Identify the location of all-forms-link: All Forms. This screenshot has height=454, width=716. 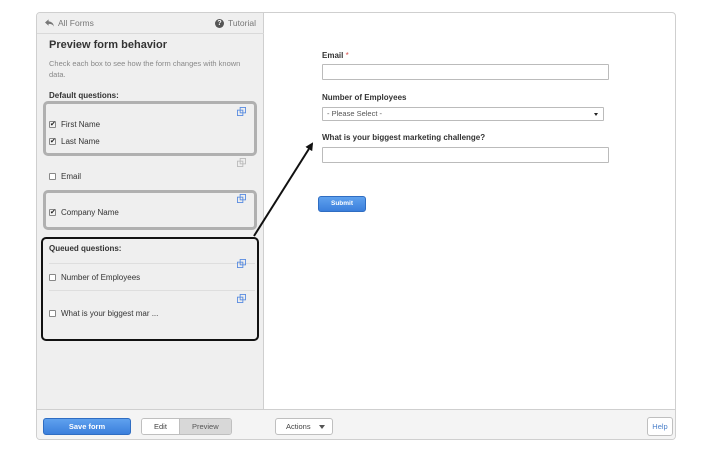
(69, 23).